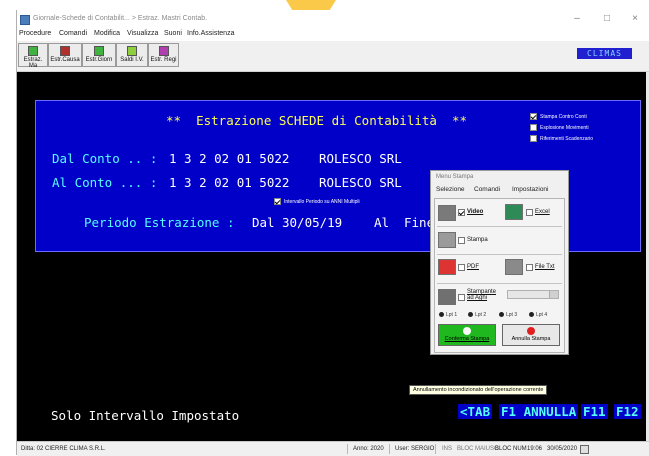 The width and height of the screenshot is (649, 456). What do you see at coordinates (99, 51) in the screenshot?
I see `journal-icon` at bounding box center [99, 51].